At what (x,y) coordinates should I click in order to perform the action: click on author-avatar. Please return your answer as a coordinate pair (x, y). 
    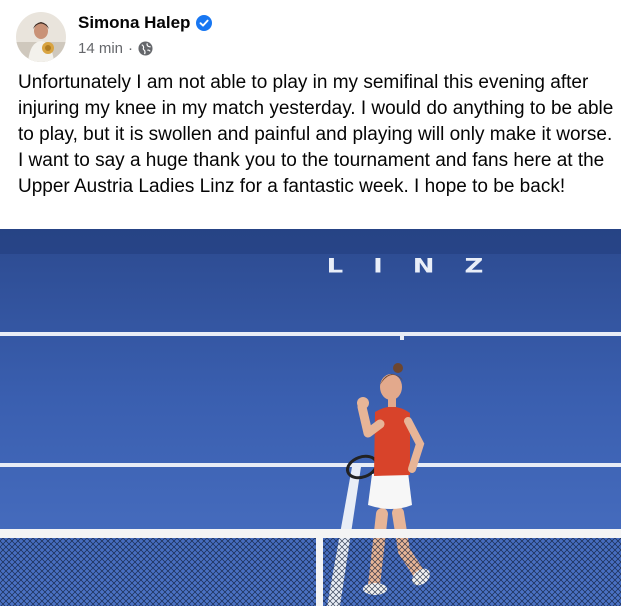
    Looking at the image, I should click on (41, 37).